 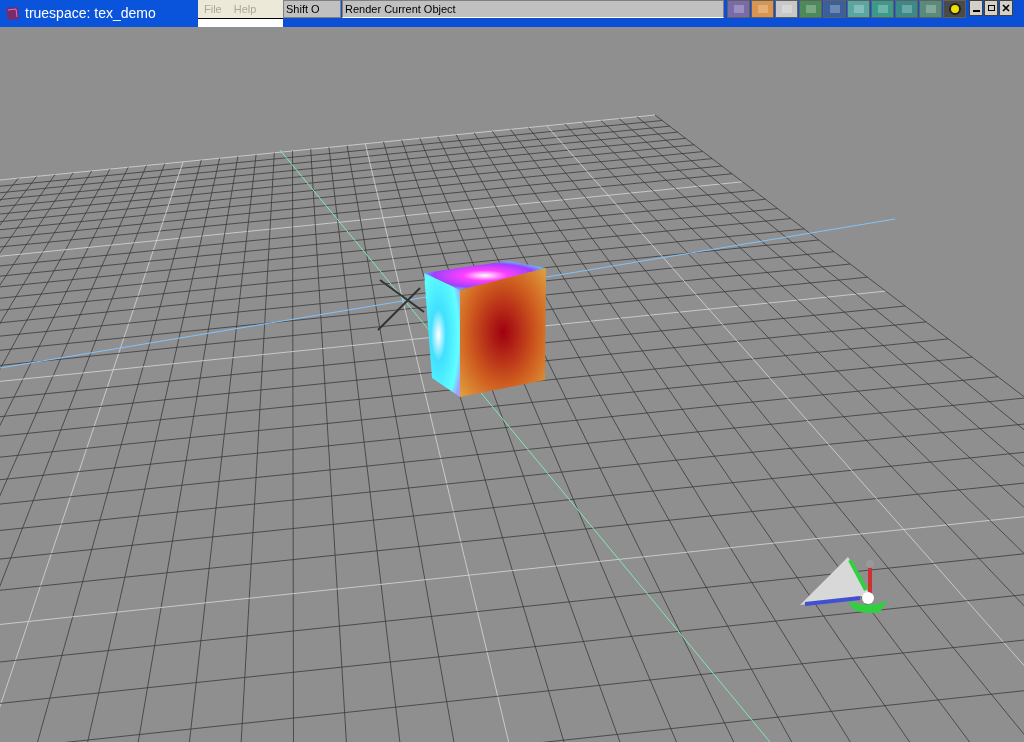 What do you see at coordinates (976, 8) in the screenshot?
I see `minimize-button` at bounding box center [976, 8].